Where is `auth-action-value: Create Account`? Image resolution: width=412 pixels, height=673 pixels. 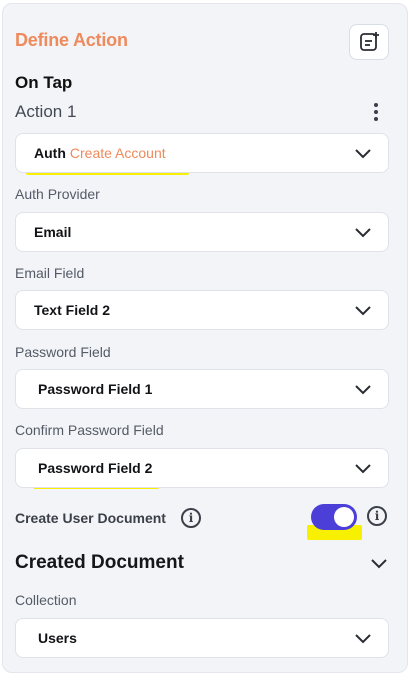 auth-action-value: Create Account is located at coordinates (117, 153).